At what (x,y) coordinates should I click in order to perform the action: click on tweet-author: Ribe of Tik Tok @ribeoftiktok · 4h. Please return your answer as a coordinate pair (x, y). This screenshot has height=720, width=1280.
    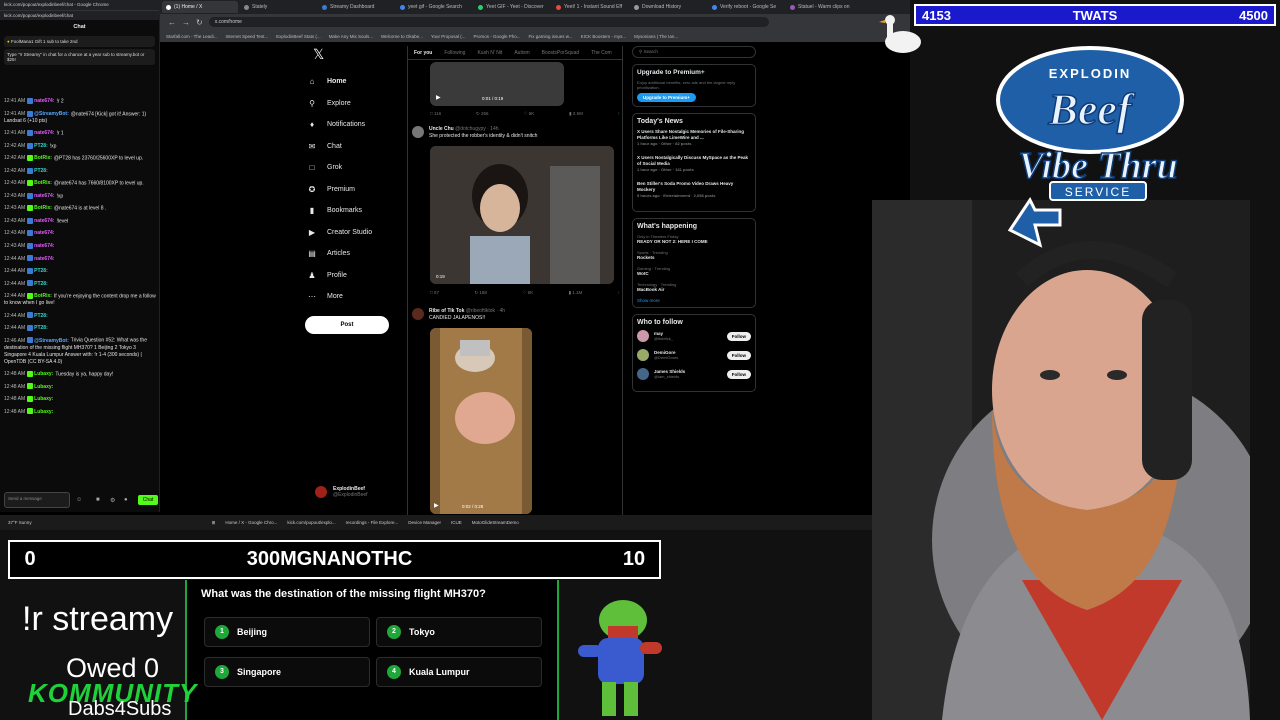
    Looking at the image, I should click on (467, 311).